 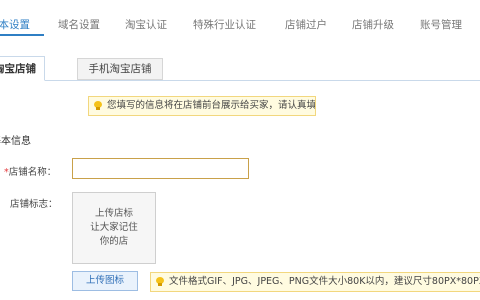 I want to click on shop-name-input, so click(x=160, y=168).